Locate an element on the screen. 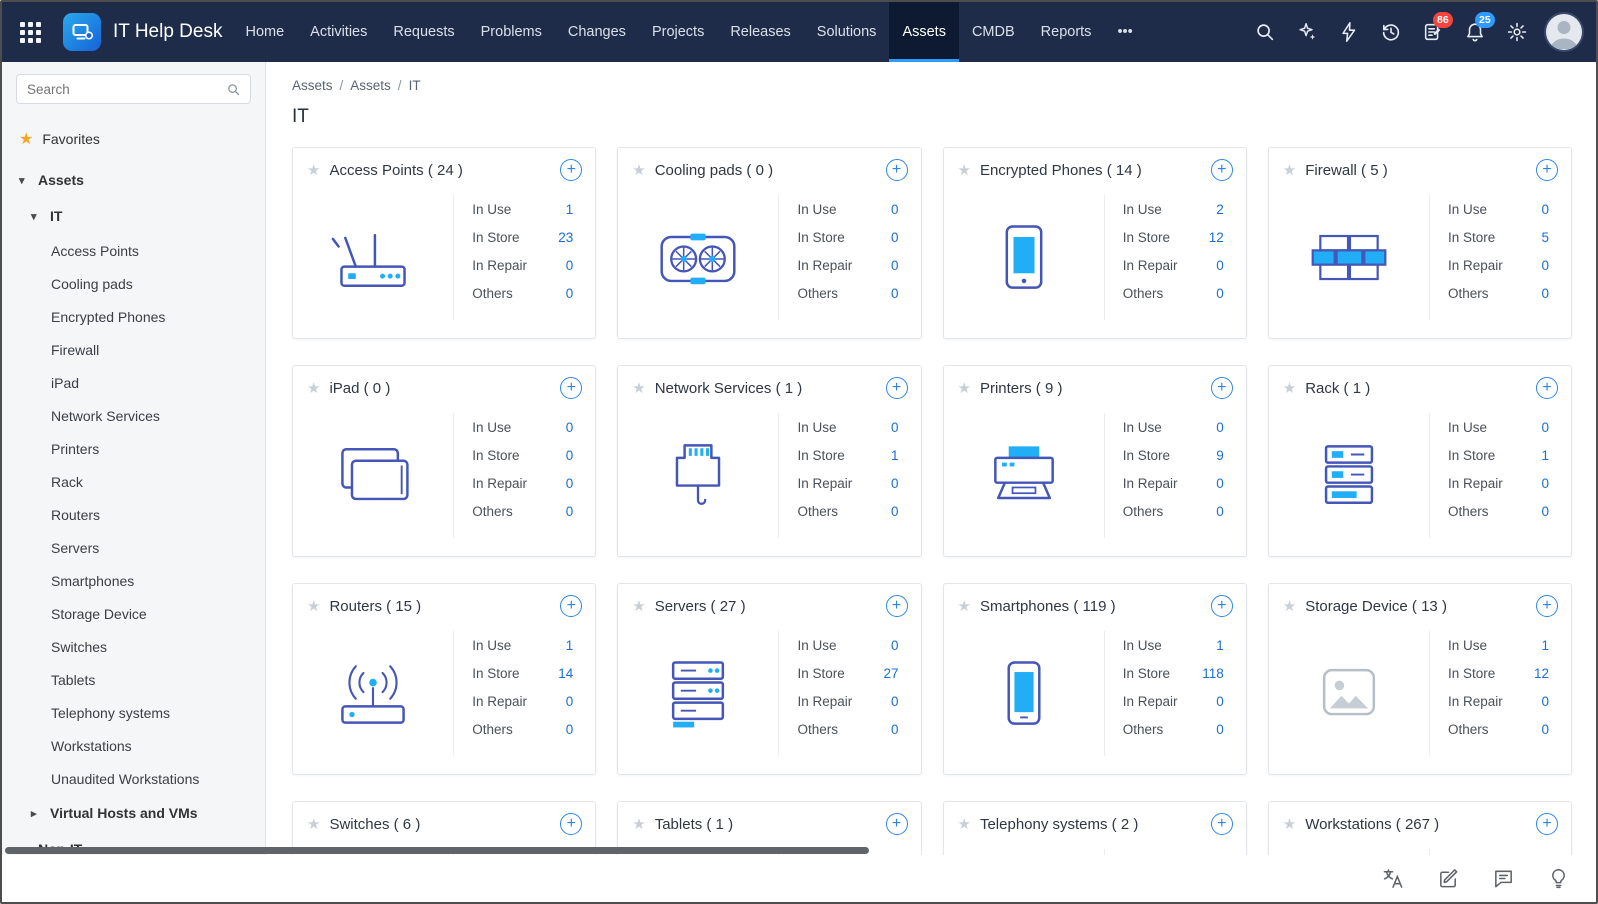 Image resolution: width=1598 pixels, height=904 pixels. sidebar-item: Access Points is located at coordinates (133, 250).